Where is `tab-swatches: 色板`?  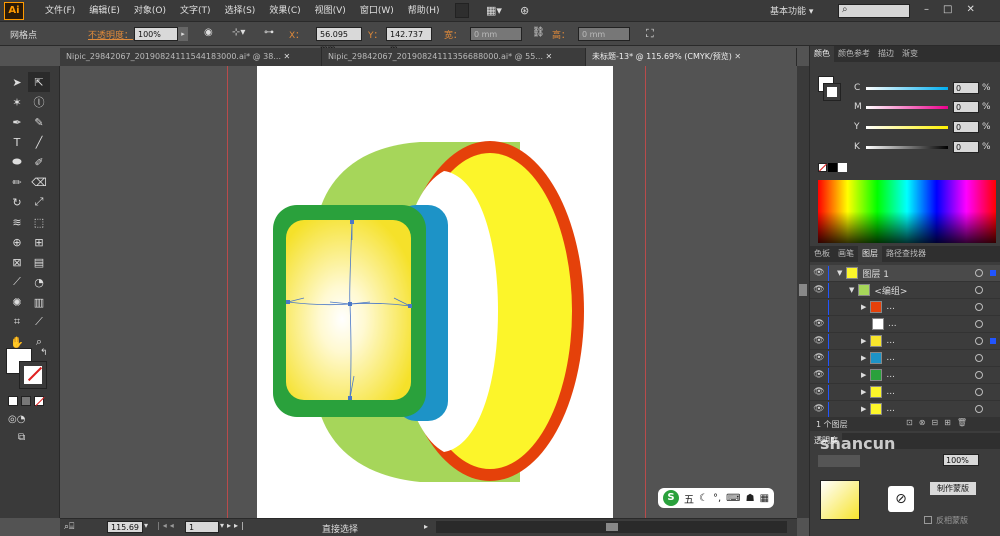 tab-swatches: 色板 is located at coordinates (822, 254).